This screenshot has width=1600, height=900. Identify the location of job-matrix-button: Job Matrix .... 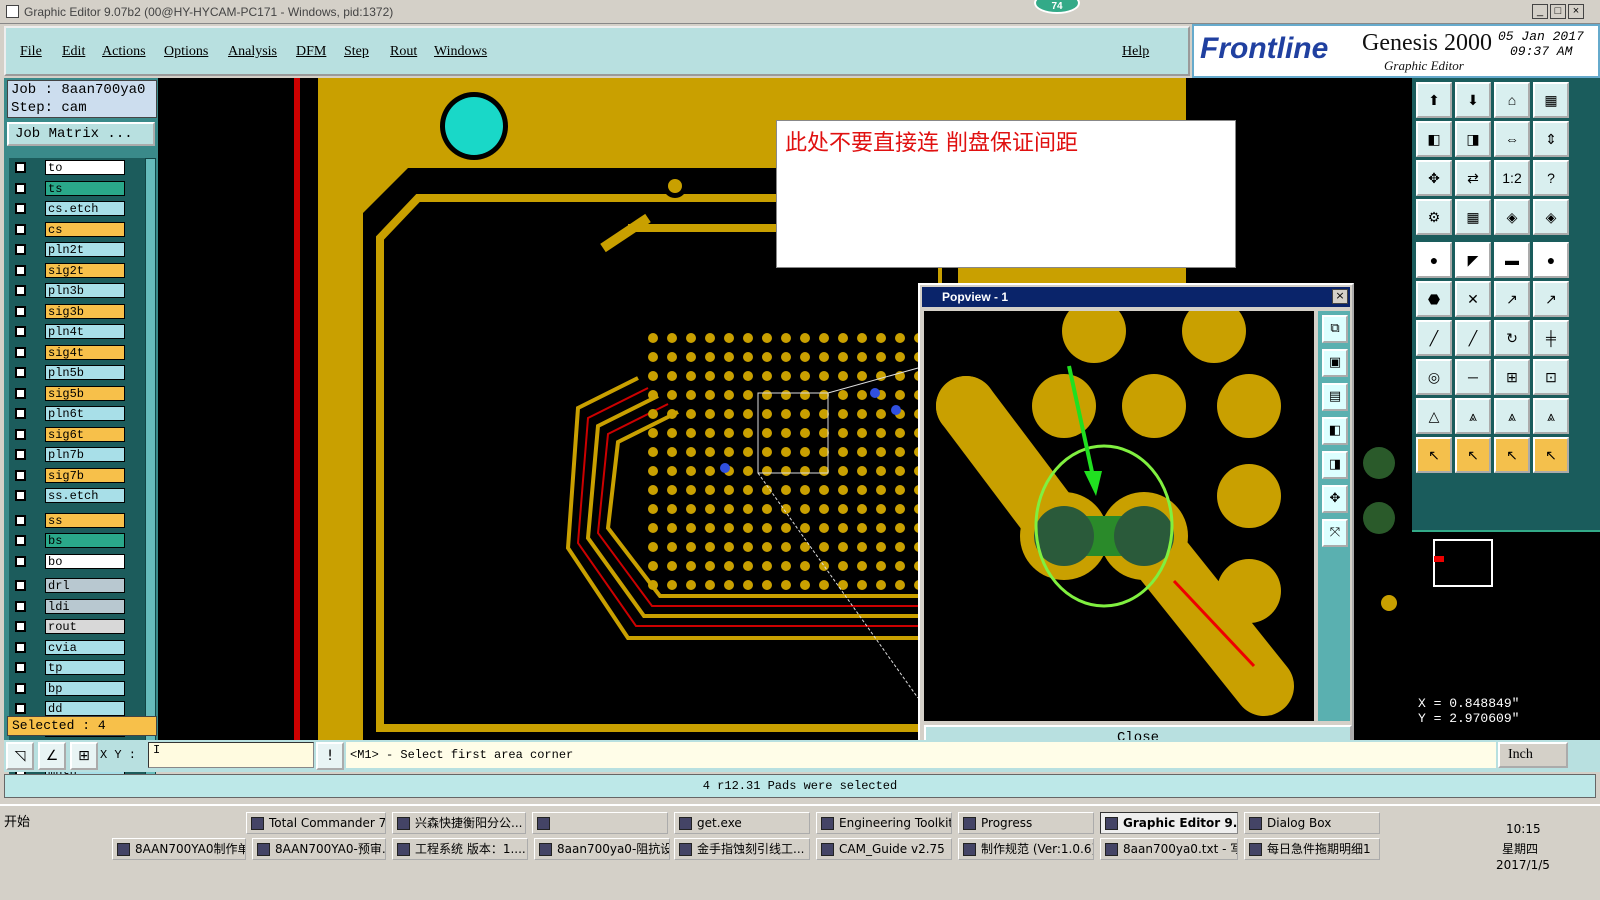
(81, 134).